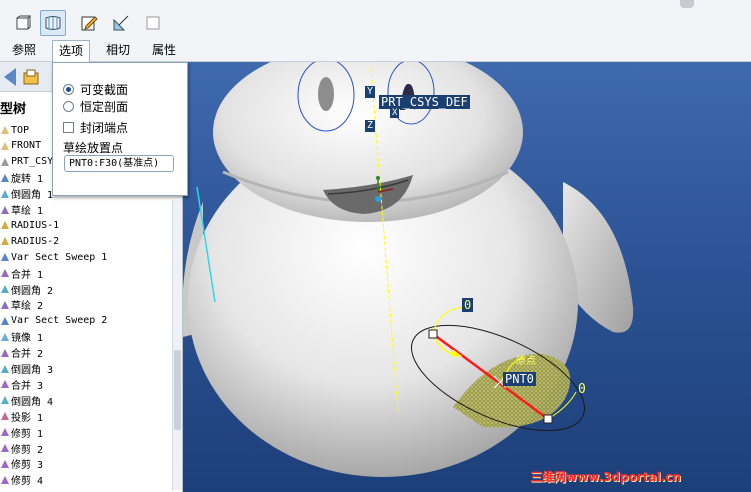 The width and height of the screenshot is (751, 492). Describe the element at coordinates (27, 180) in the screenshot. I see `tree-item-label: 旋转 1` at that location.